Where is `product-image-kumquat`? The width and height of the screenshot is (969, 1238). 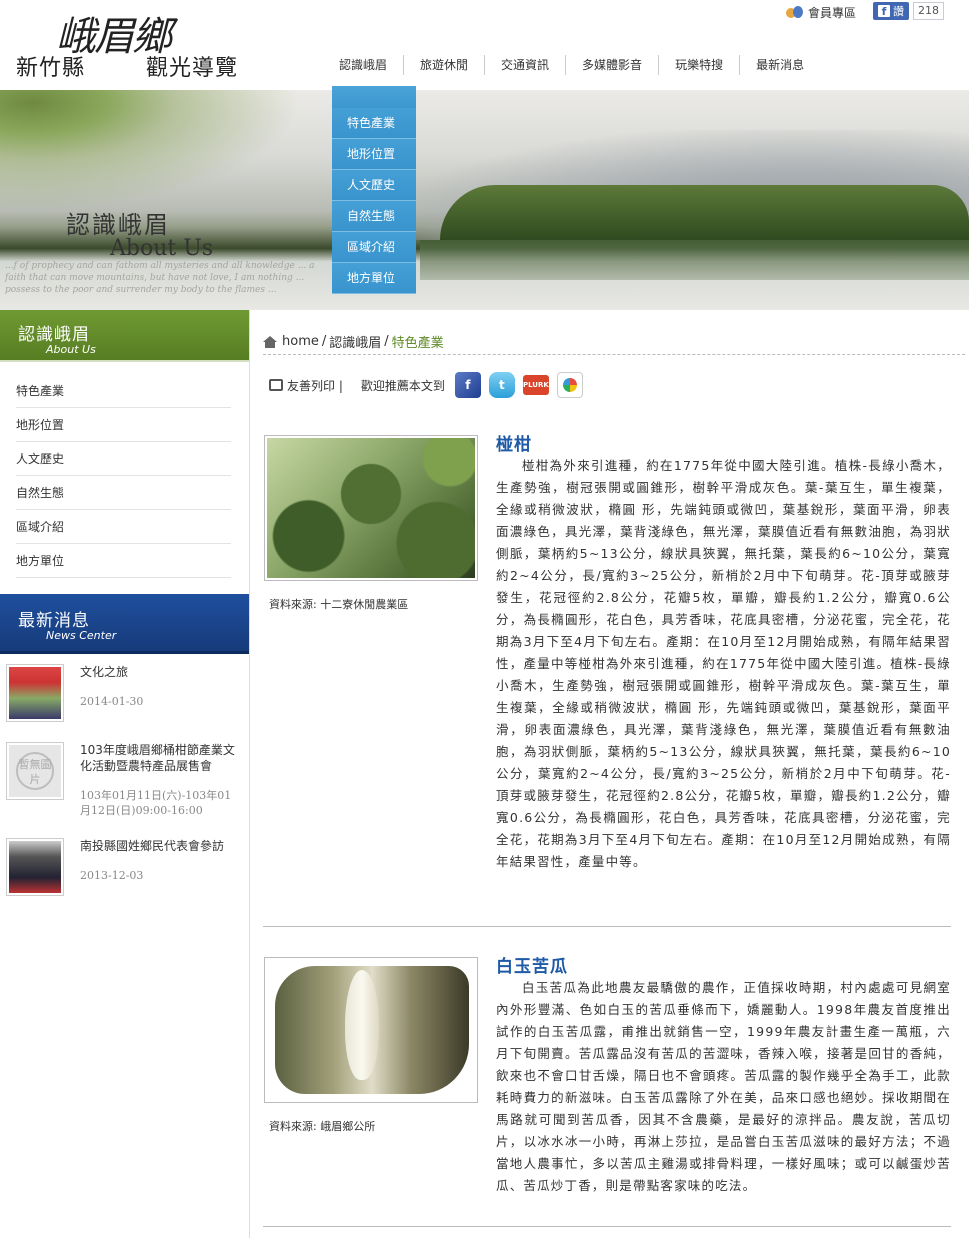
product-image-kumquat is located at coordinates (371, 508).